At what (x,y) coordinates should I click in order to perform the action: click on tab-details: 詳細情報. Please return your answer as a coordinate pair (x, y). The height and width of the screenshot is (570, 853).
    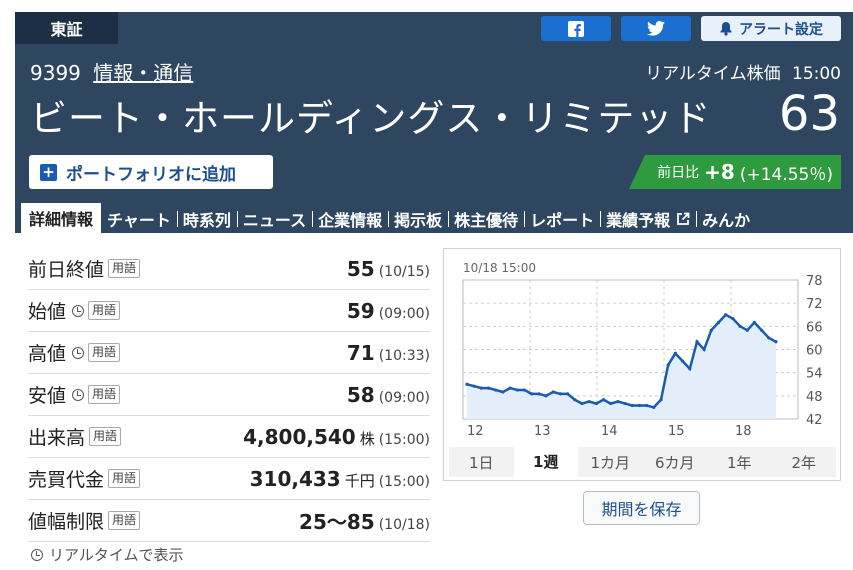
    Looking at the image, I should click on (61, 218).